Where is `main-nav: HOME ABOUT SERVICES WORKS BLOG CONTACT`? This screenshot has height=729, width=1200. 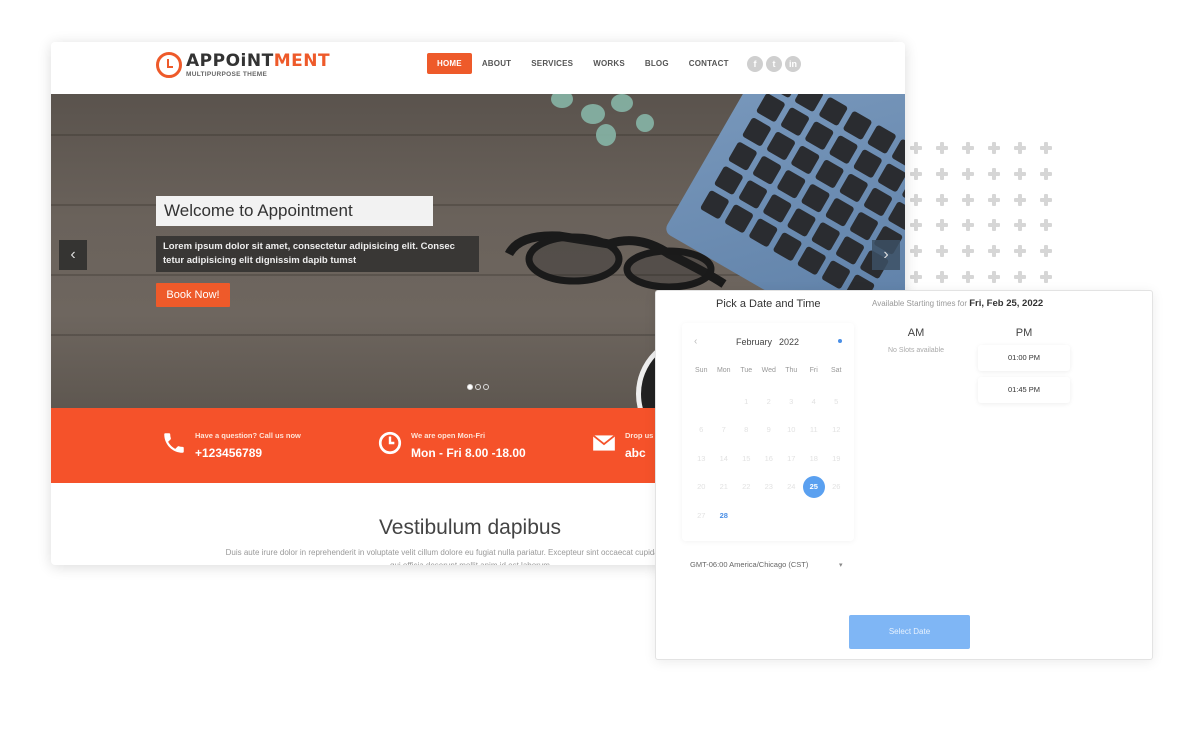
main-nav: HOME ABOUT SERVICES WORKS BLOG CONTACT is located at coordinates (583, 63).